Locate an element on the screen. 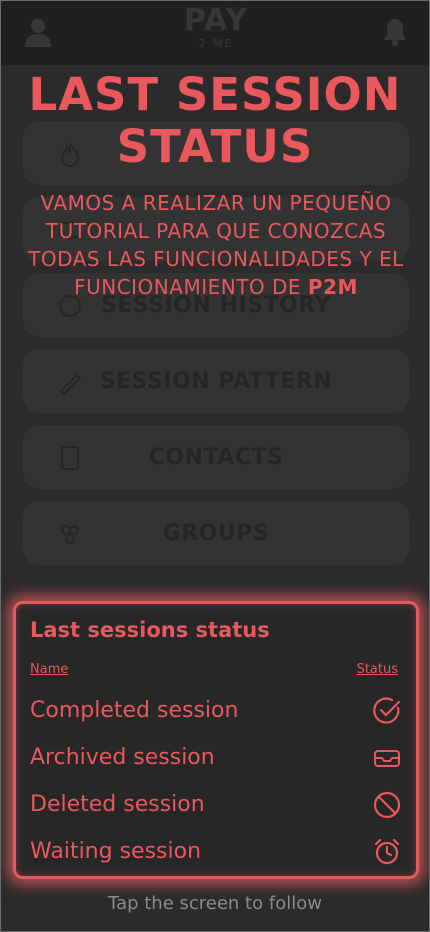 The height and width of the screenshot is (932, 430). alarm-clock-icon is located at coordinates (387, 851).